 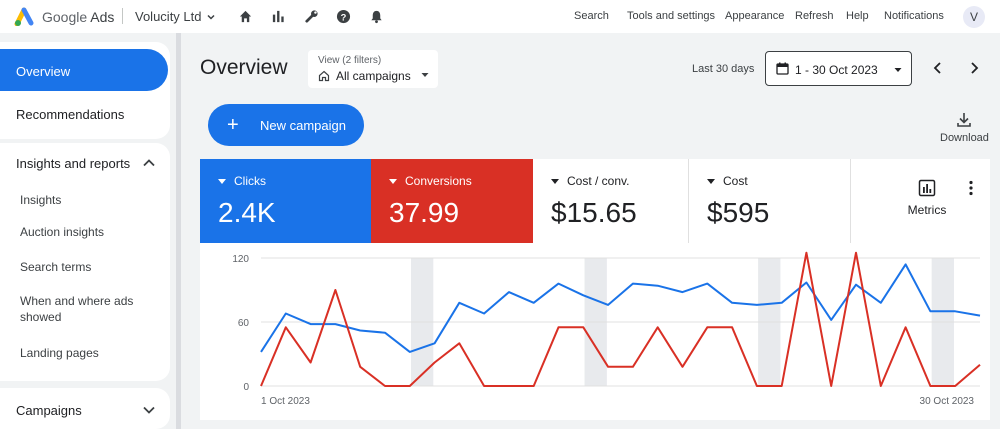 What do you see at coordinates (250, 181) in the screenshot?
I see `metric-name: Clicks` at bounding box center [250, 181].